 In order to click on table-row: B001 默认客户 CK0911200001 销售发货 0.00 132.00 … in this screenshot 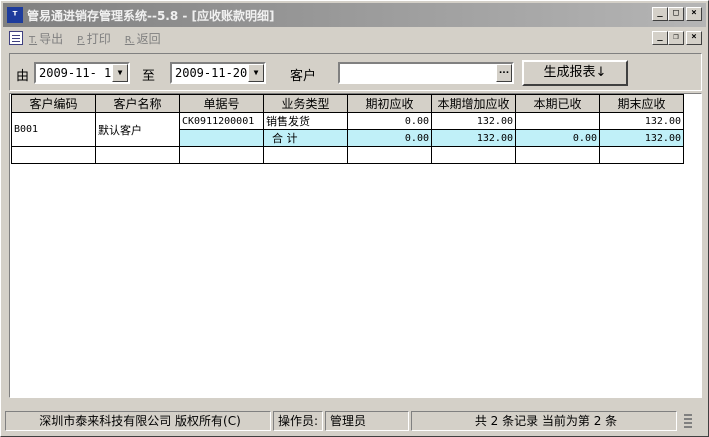, I will do `click(347, 129)`.